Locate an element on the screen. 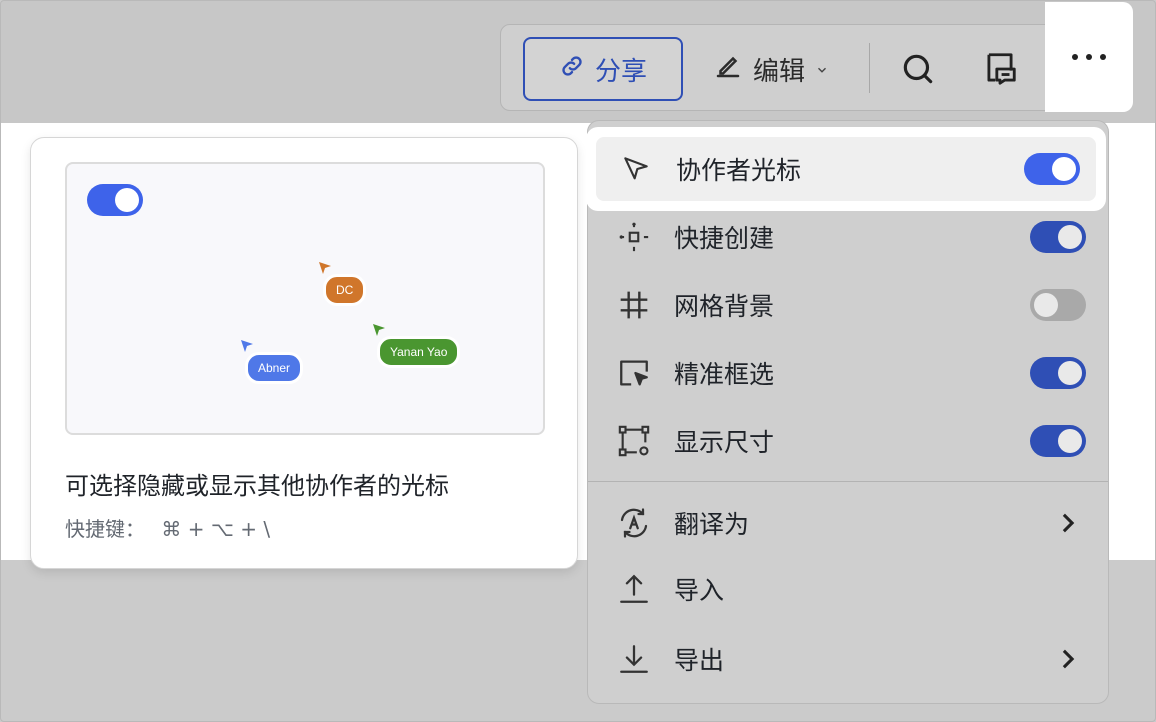  collaborator-cursor: Yanan Yao is located at coordinates (416, 345).